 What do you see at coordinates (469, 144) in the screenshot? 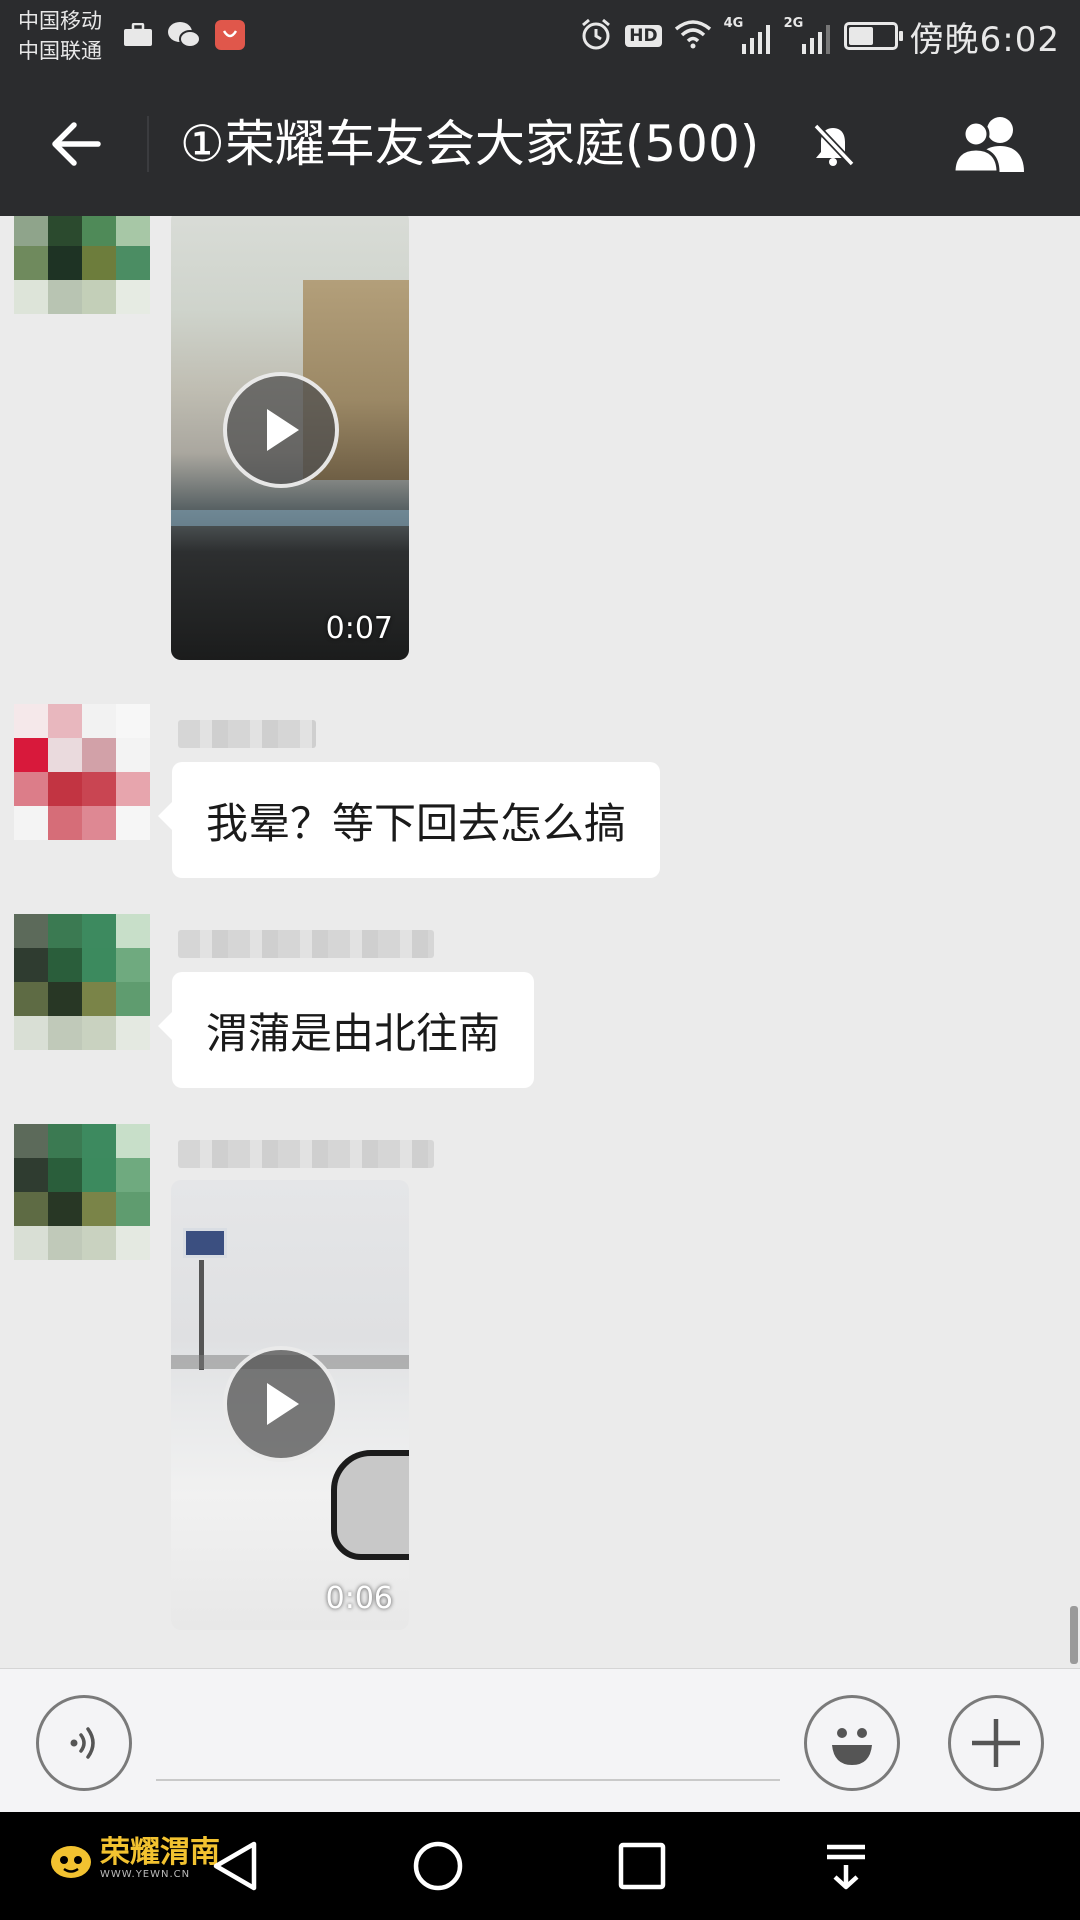
I see `chat-title: ①荣耀车友会大家庭(500)` at bounding box center [469, 144].